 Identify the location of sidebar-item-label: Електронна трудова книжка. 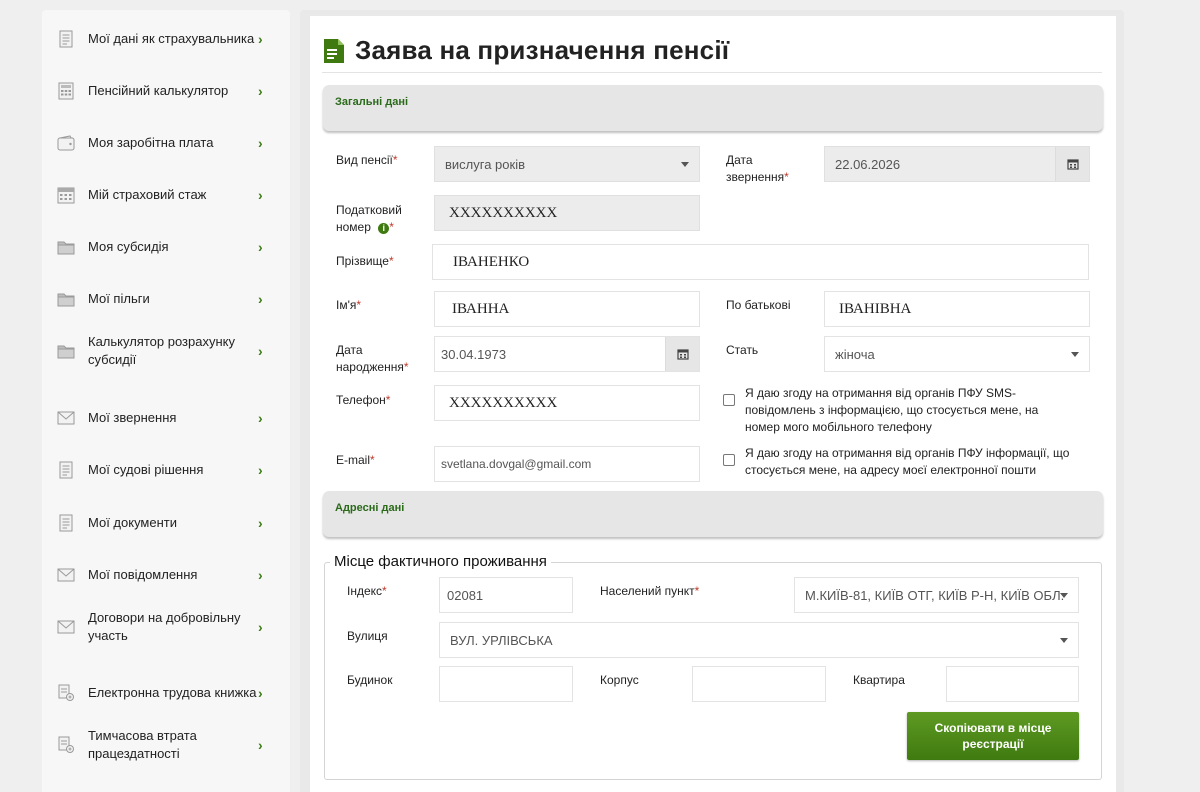
(172, 692).